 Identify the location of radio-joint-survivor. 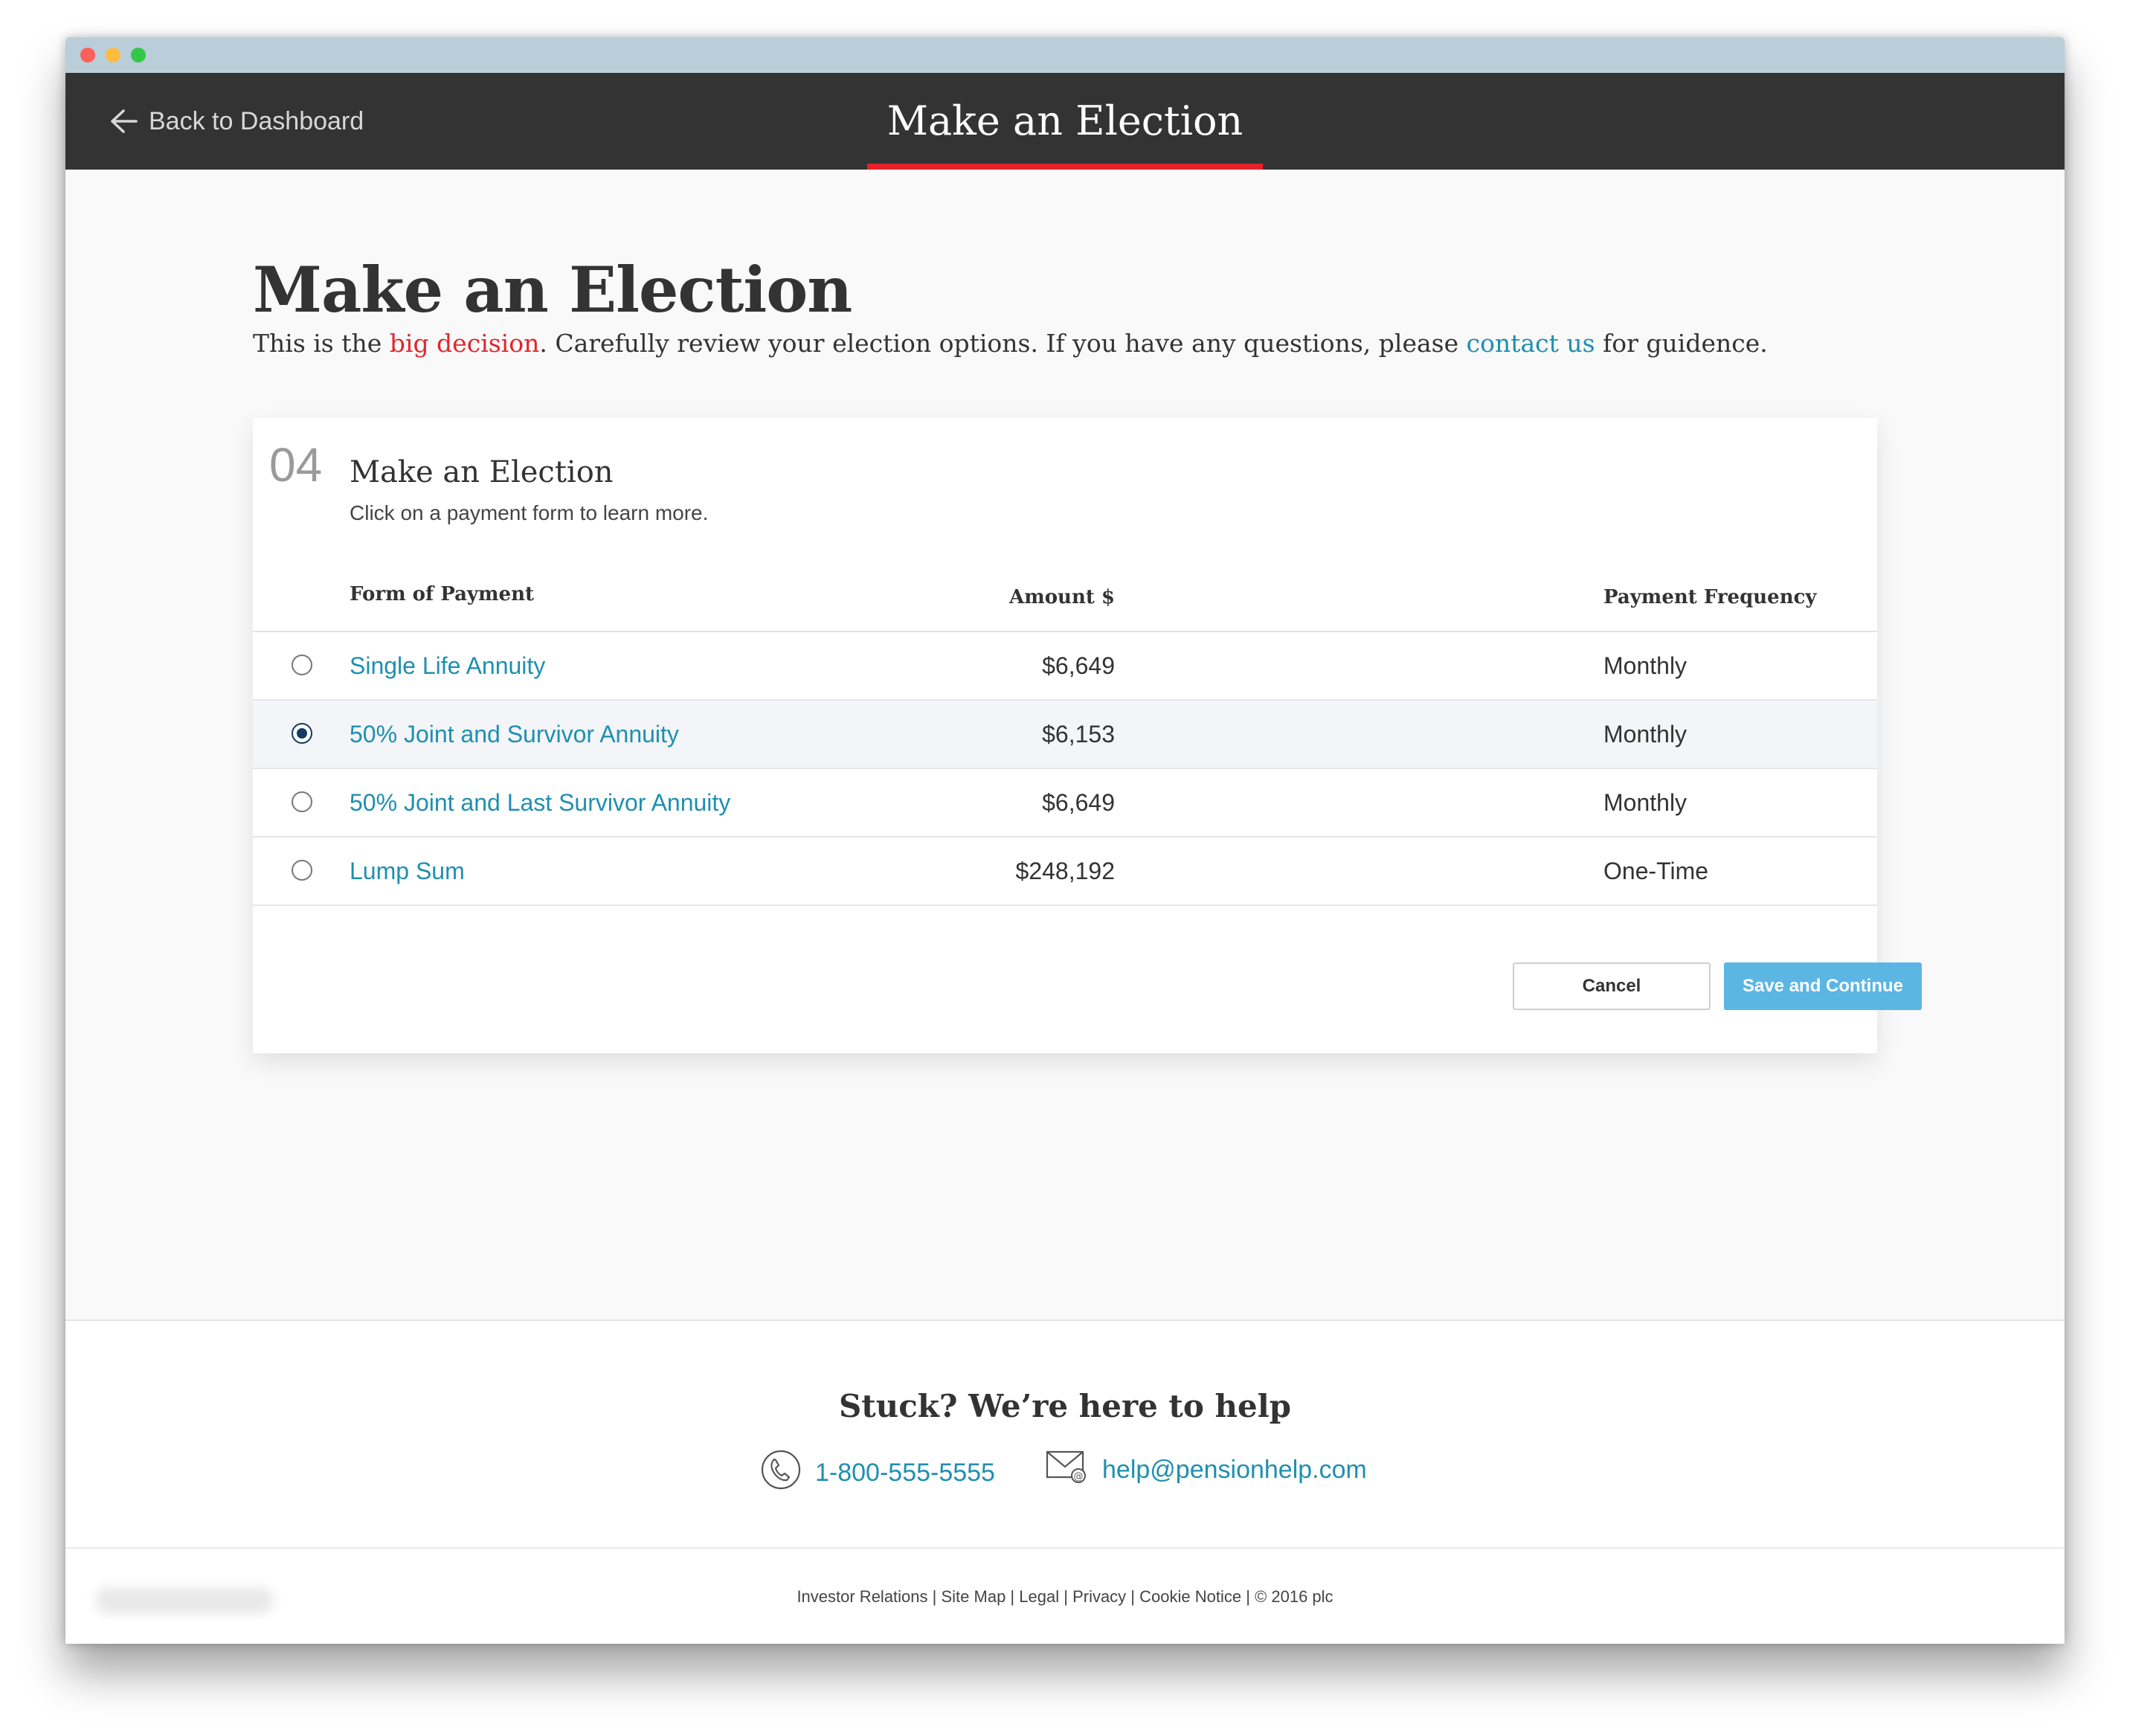
(302, 733).